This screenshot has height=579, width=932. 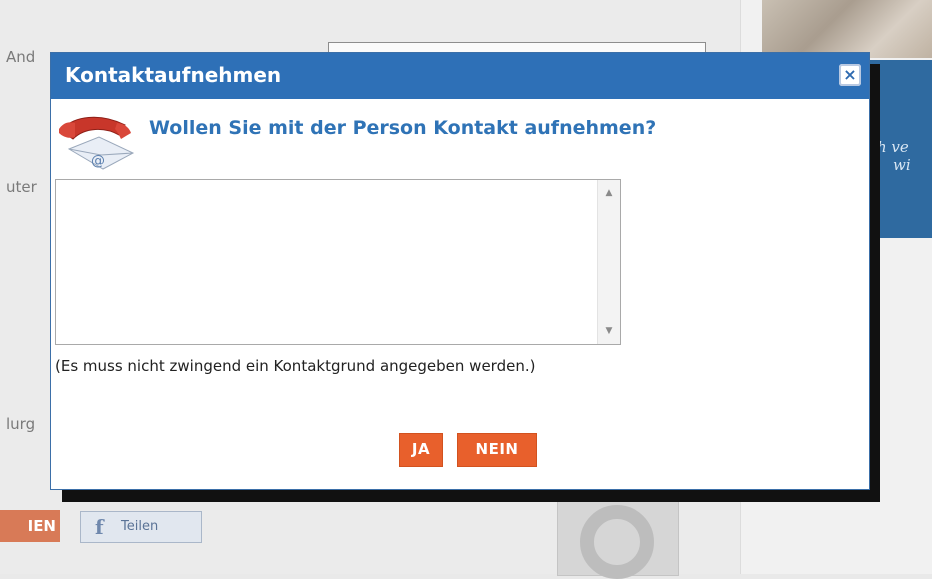 I want to click on share-button-label: Teilen, so click(x=140, y=526).